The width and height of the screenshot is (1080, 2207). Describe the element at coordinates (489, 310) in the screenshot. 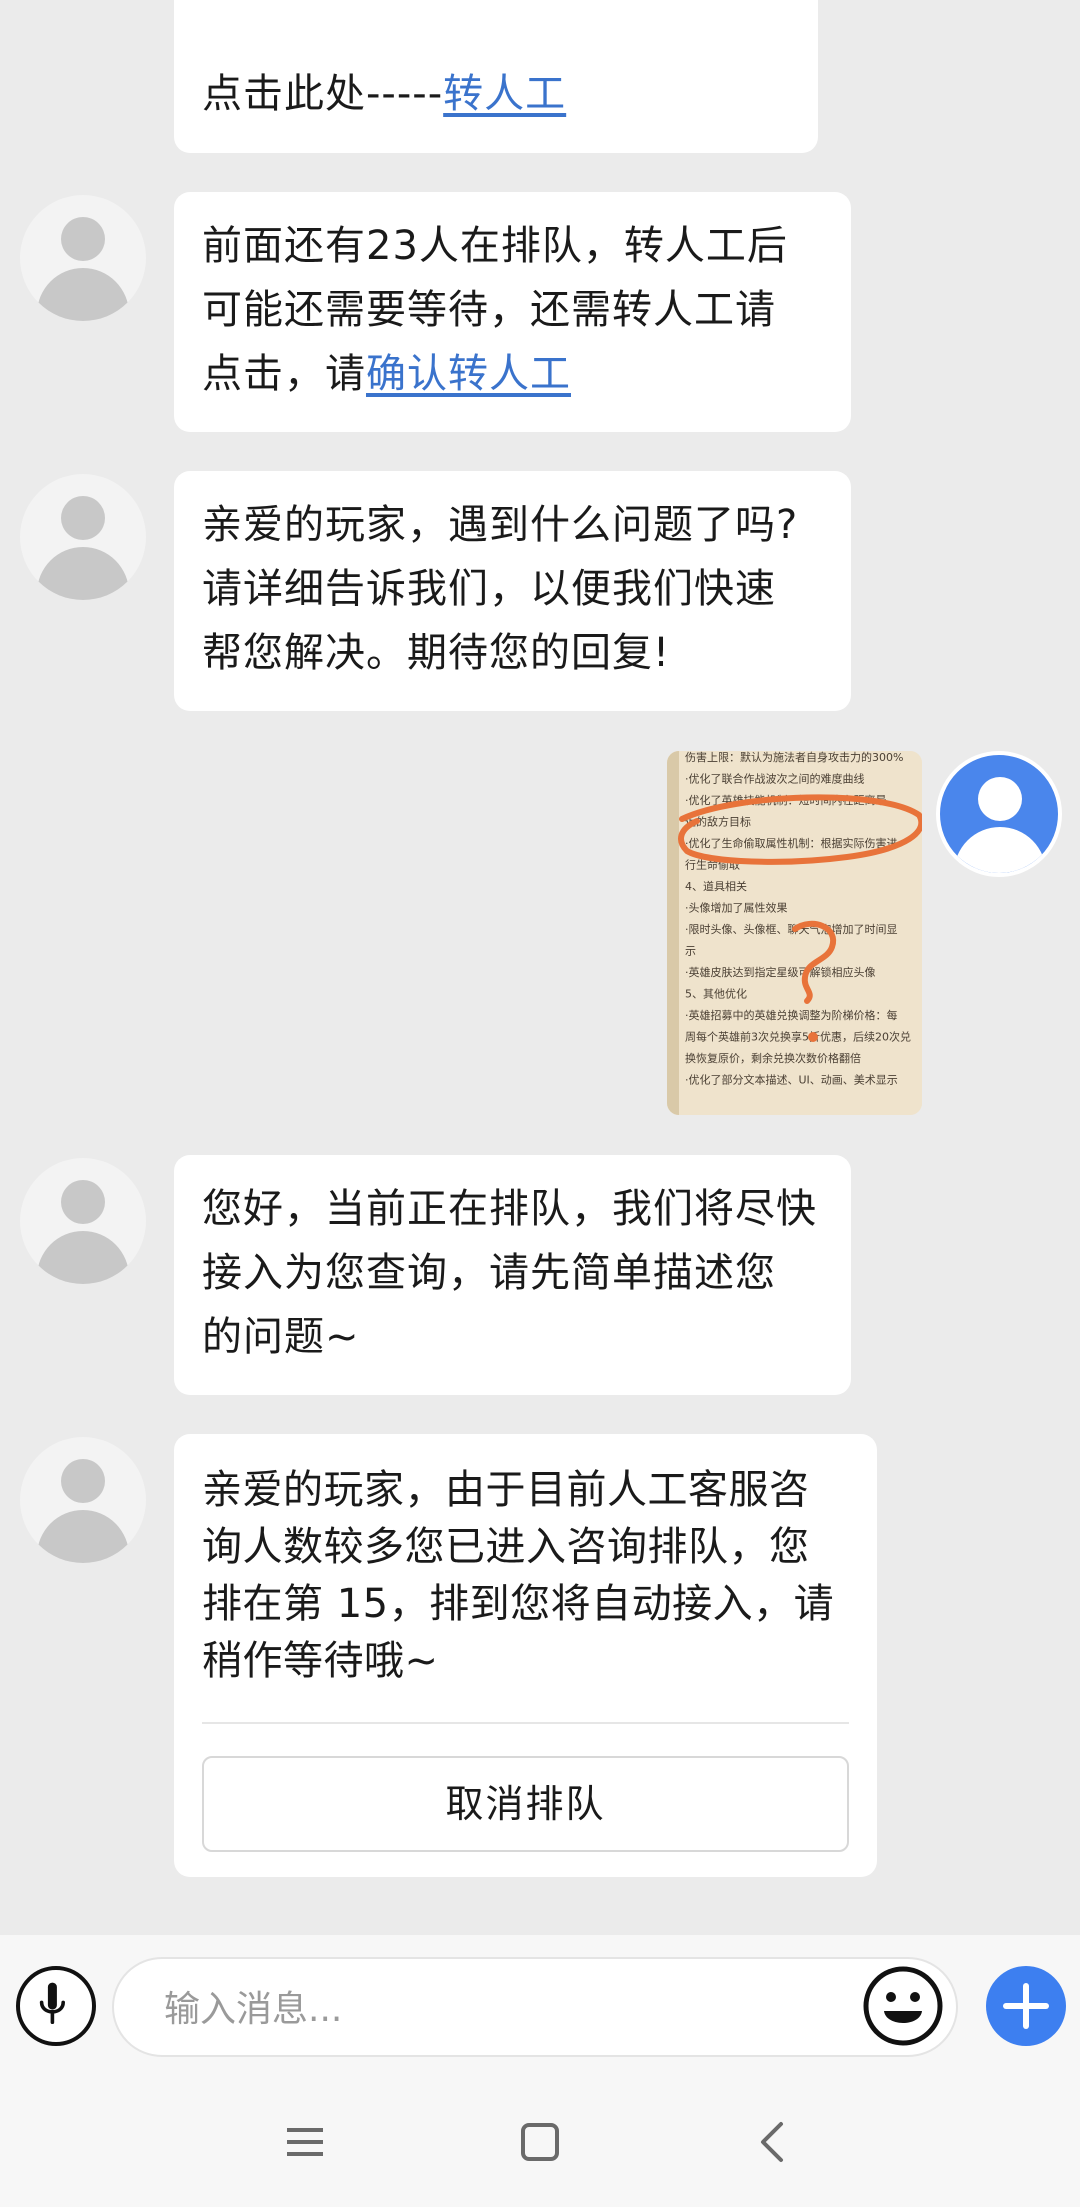

I see `message-line: 可能还需要等待，还需转人工请` at that location.